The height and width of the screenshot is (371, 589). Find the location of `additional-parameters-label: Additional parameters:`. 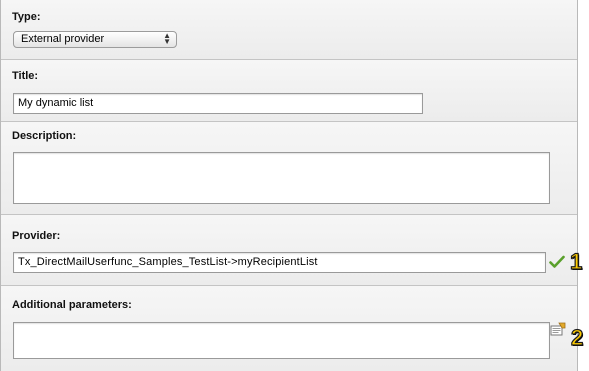

additional-parameters-label: Additional parameters: is located at coordinates (72, 305).